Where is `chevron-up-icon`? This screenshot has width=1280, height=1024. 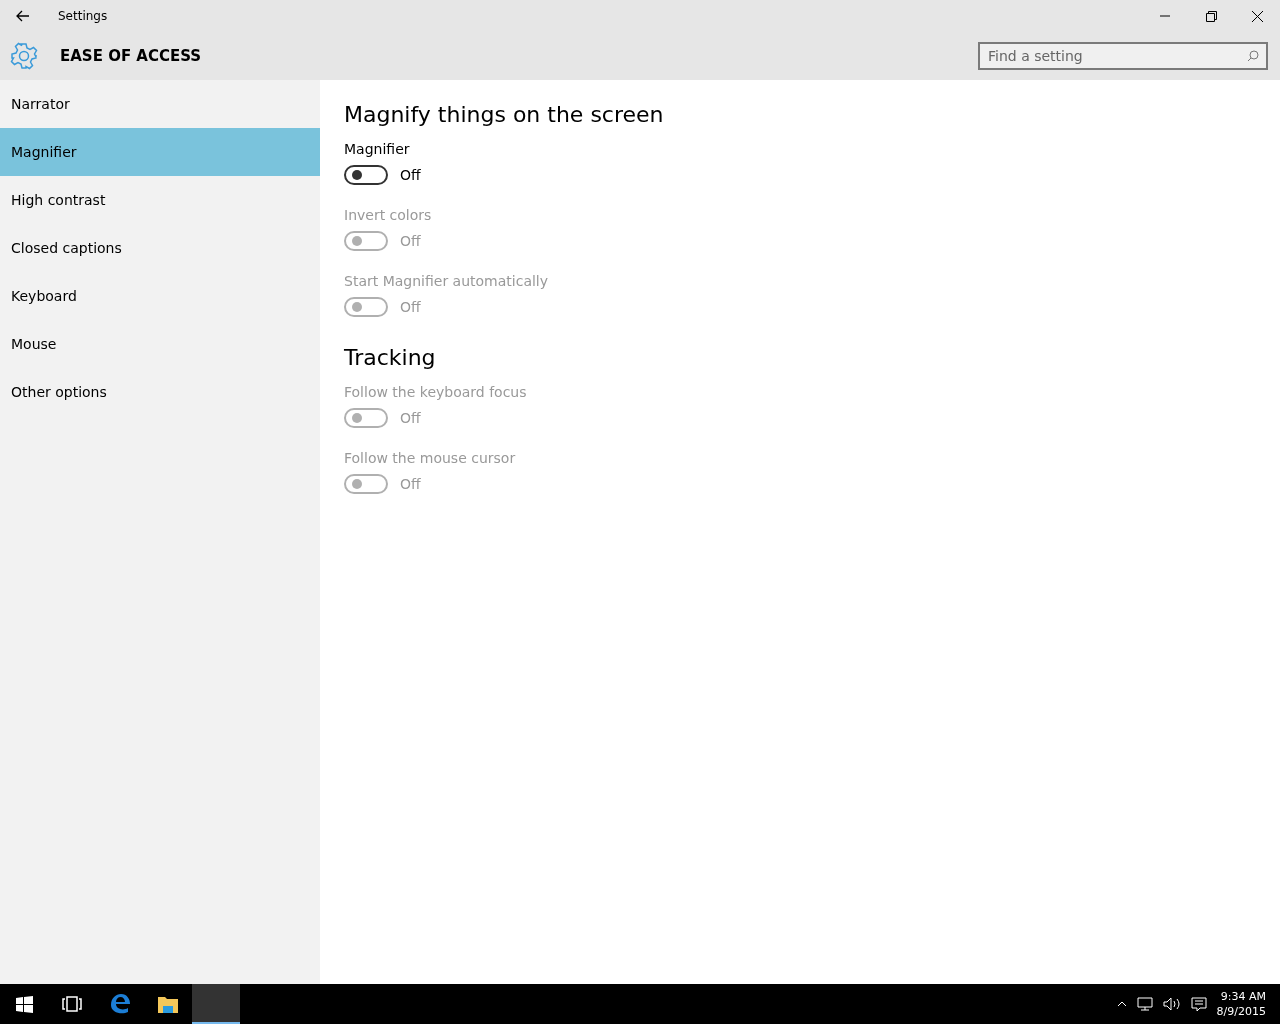 chevron-up-icon is located at coordinates (1121, 1004).